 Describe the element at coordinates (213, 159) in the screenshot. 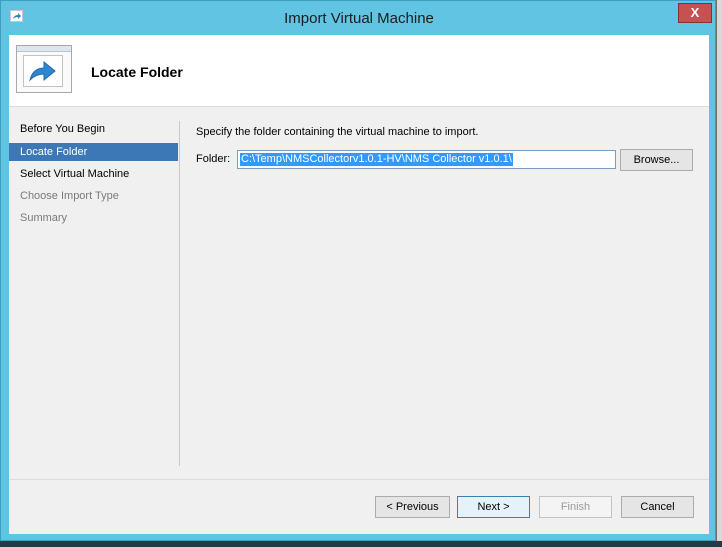

I see `folder-label: Folder:` at that location.